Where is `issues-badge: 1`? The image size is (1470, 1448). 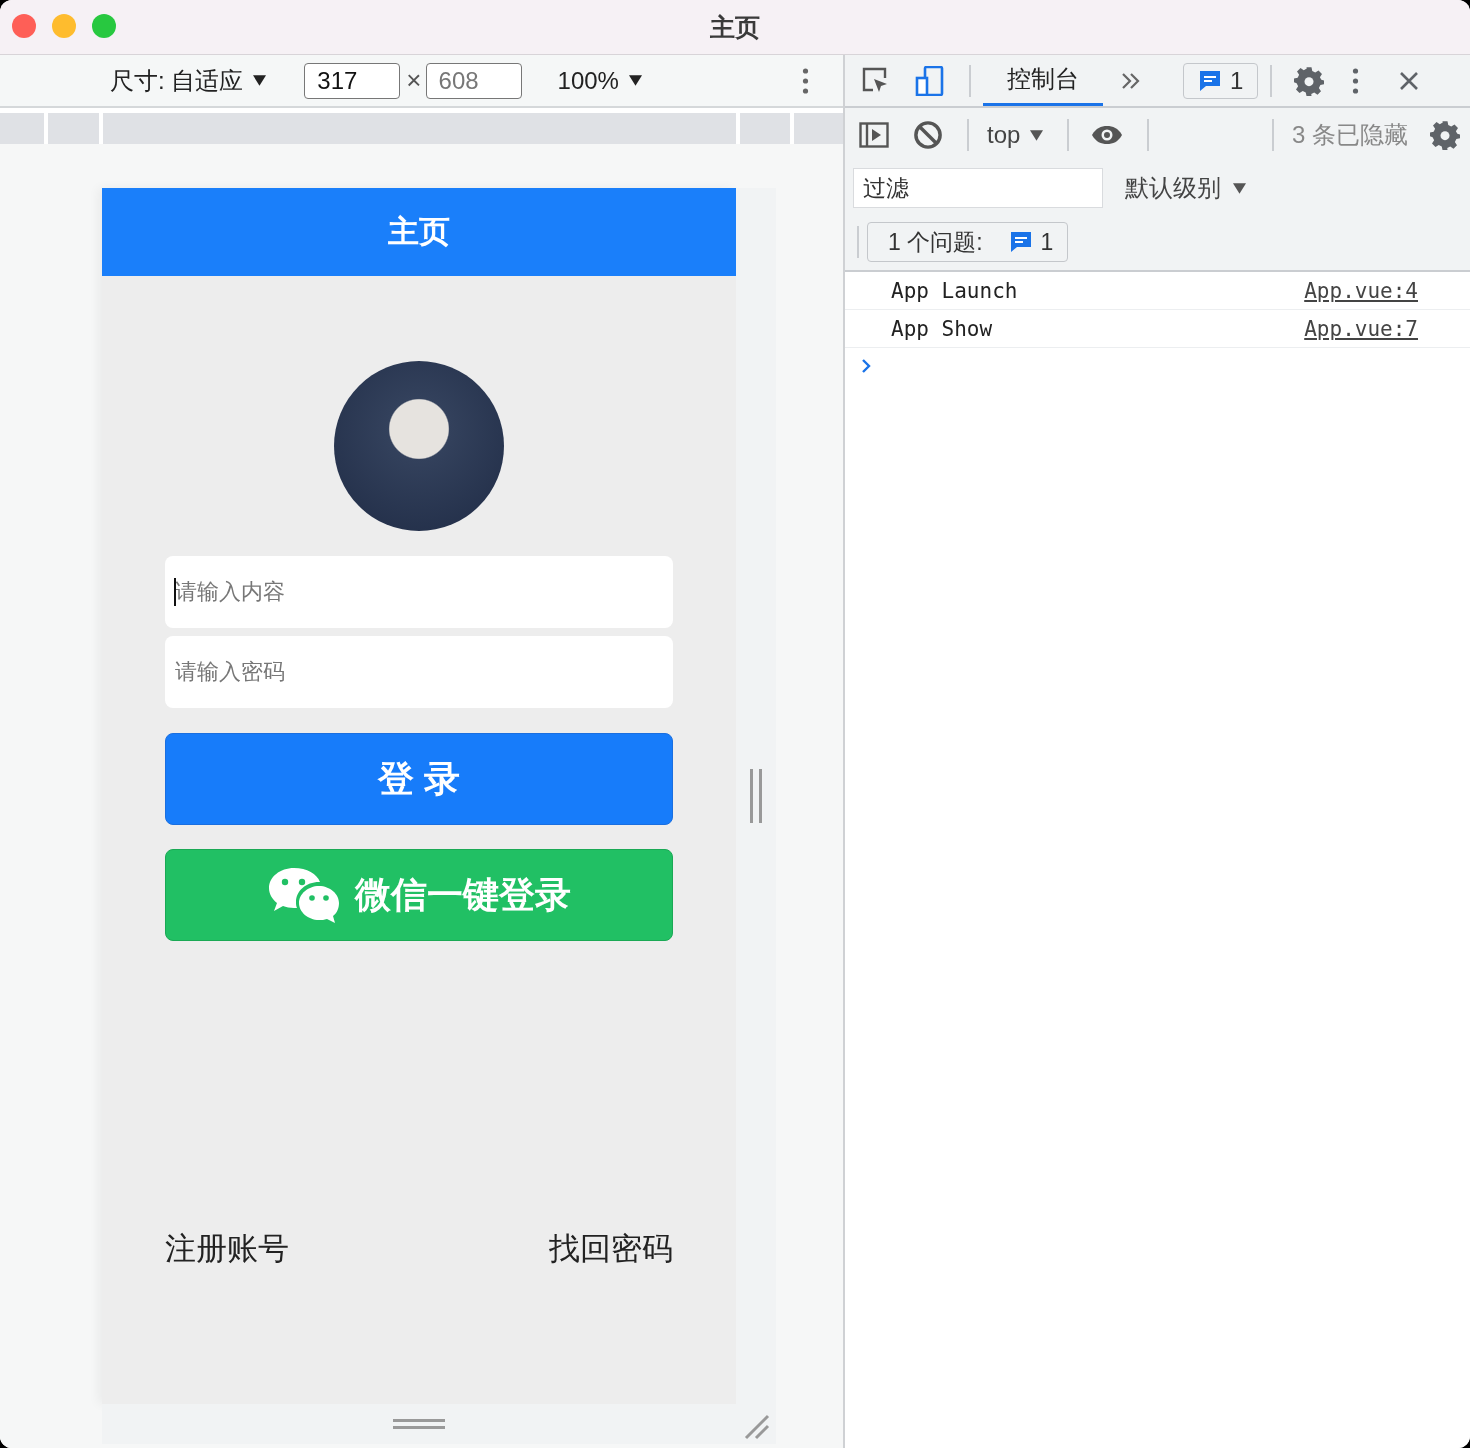
issues-badge: 1 is located at coordinates (1221, 80).